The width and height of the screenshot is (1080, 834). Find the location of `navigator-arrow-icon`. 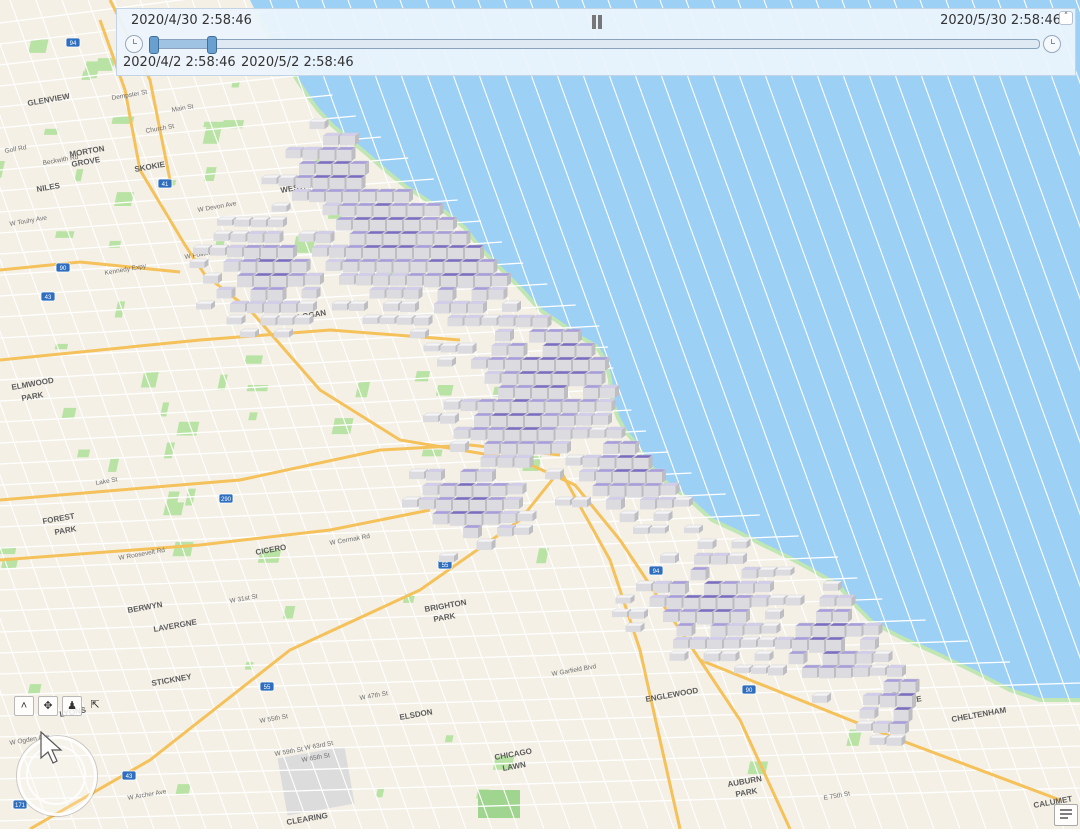

navigator-arrow-icon is located at coordinates (51, 748).